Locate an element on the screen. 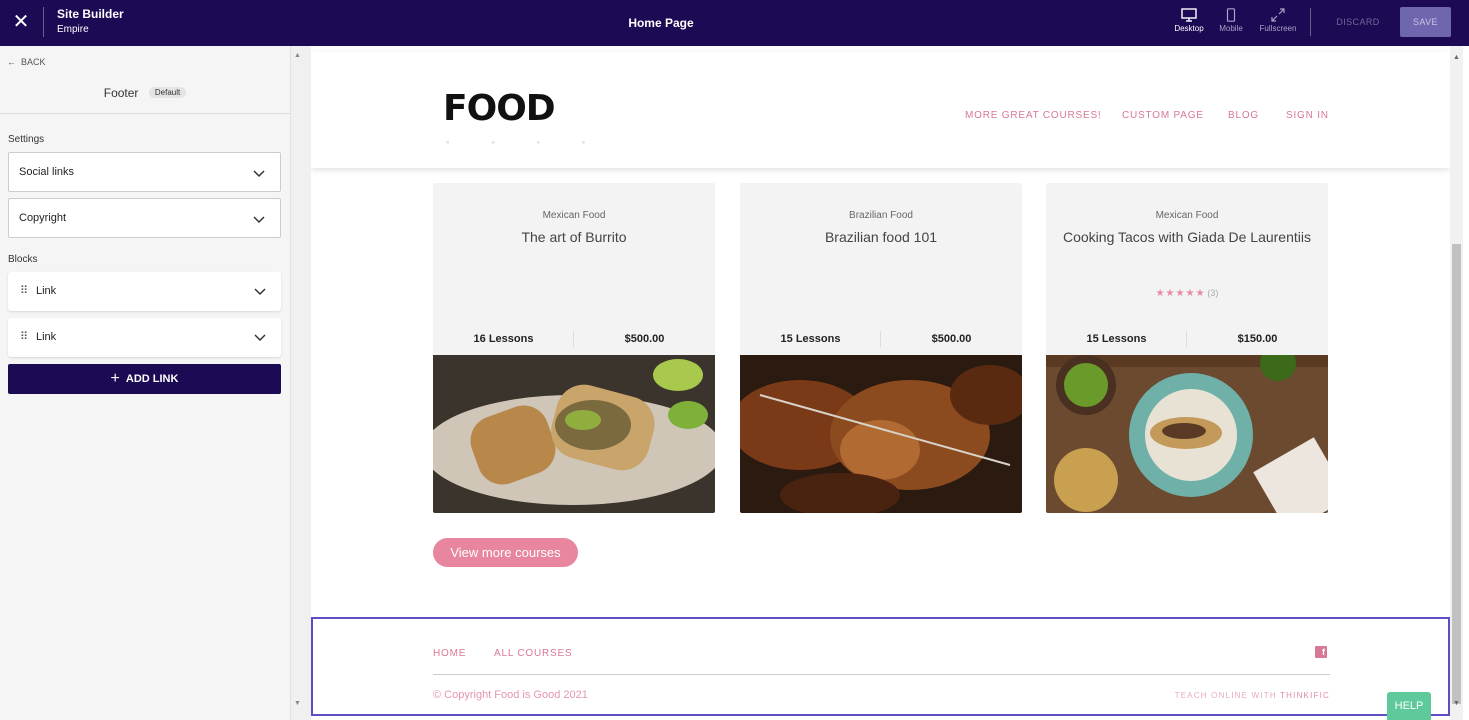 This screenshot has width=1469, height=720. powered-by-brand: THINKIFIC is located at coordinates (1305, 695).